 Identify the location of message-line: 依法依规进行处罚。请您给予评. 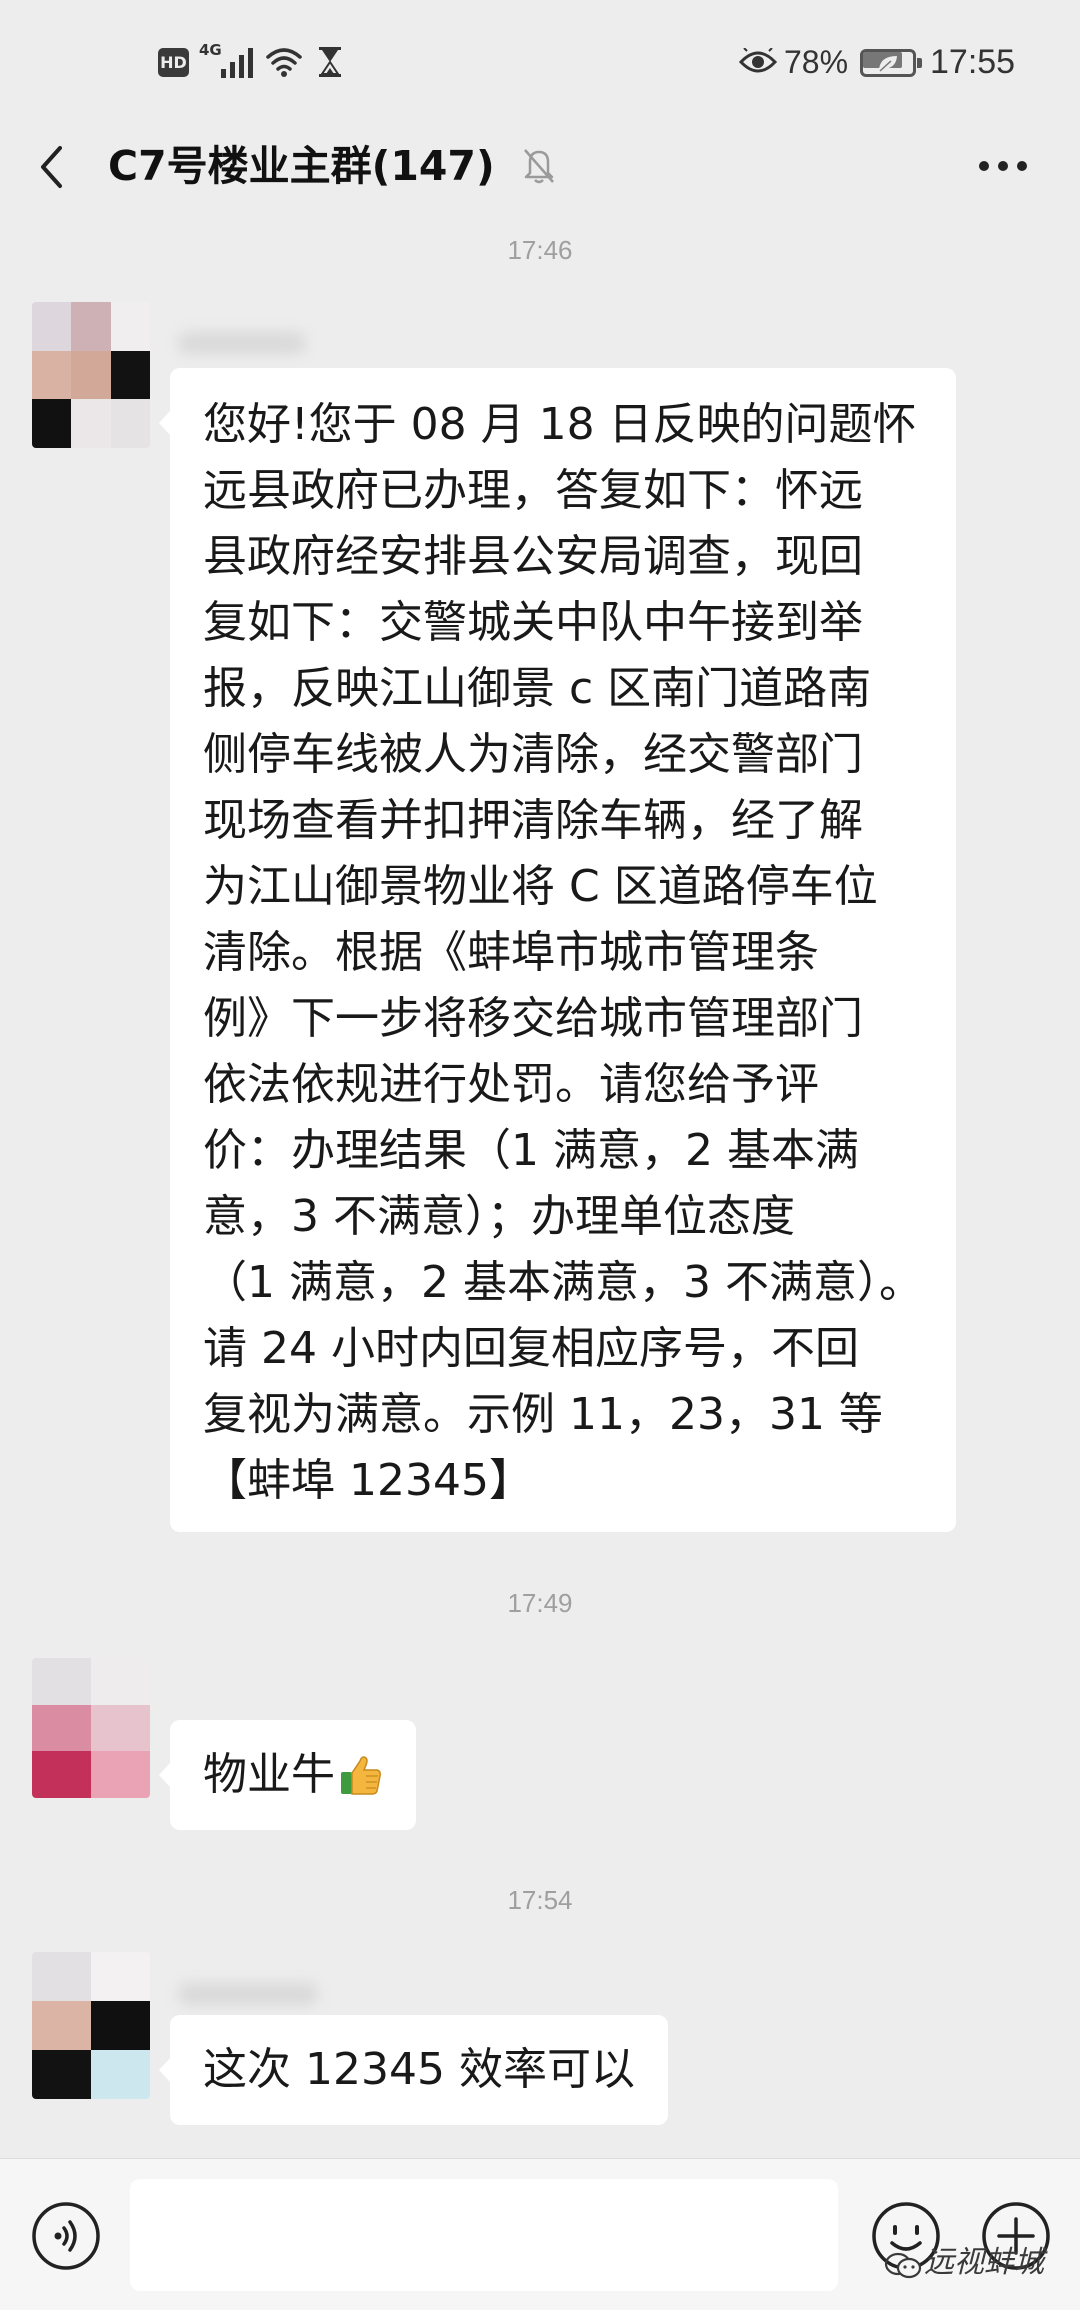
(511, 1084).